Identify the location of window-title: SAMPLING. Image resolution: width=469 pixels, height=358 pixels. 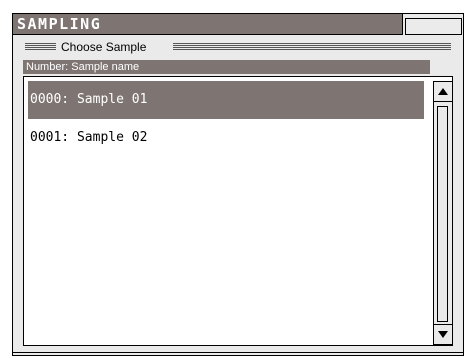
(59, 24).